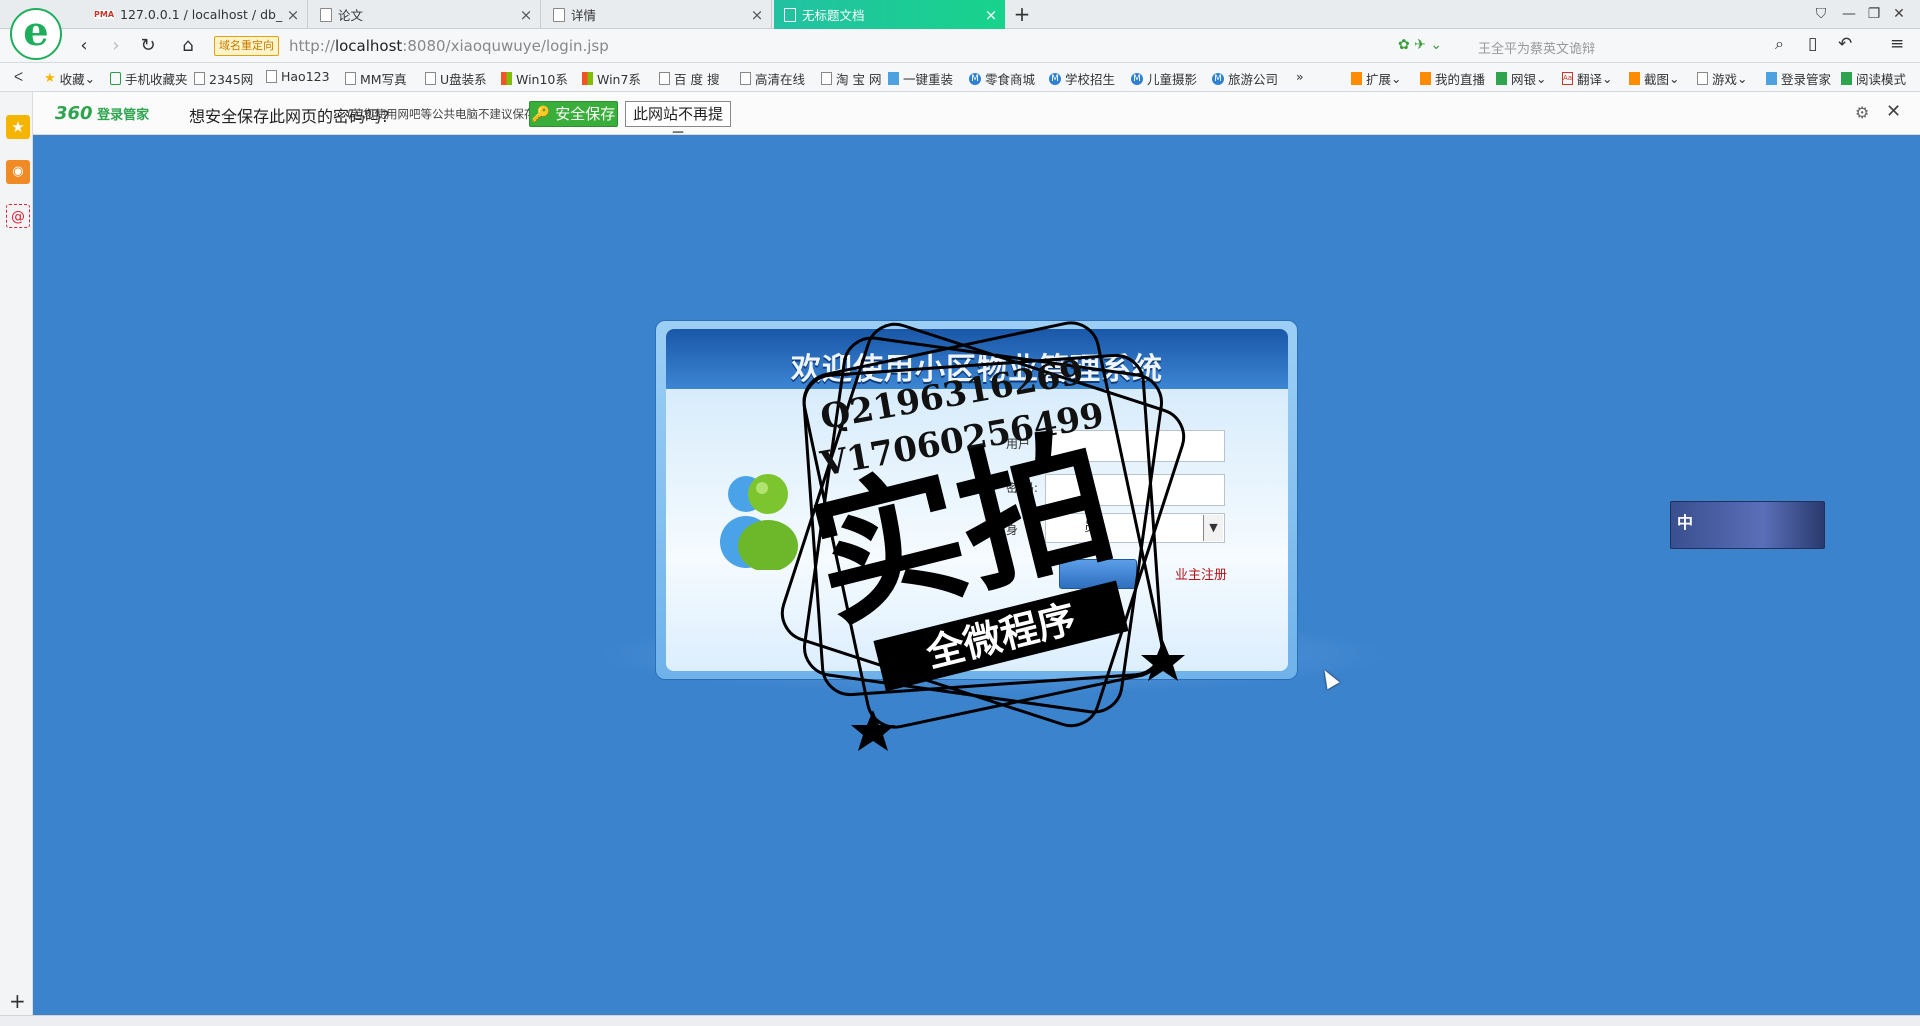 This screenshot has height=1026, width=1920. Describe the element at coordinates (1812, 44) in the screenshot. I see `bookmark-icon: ▯` at that location.